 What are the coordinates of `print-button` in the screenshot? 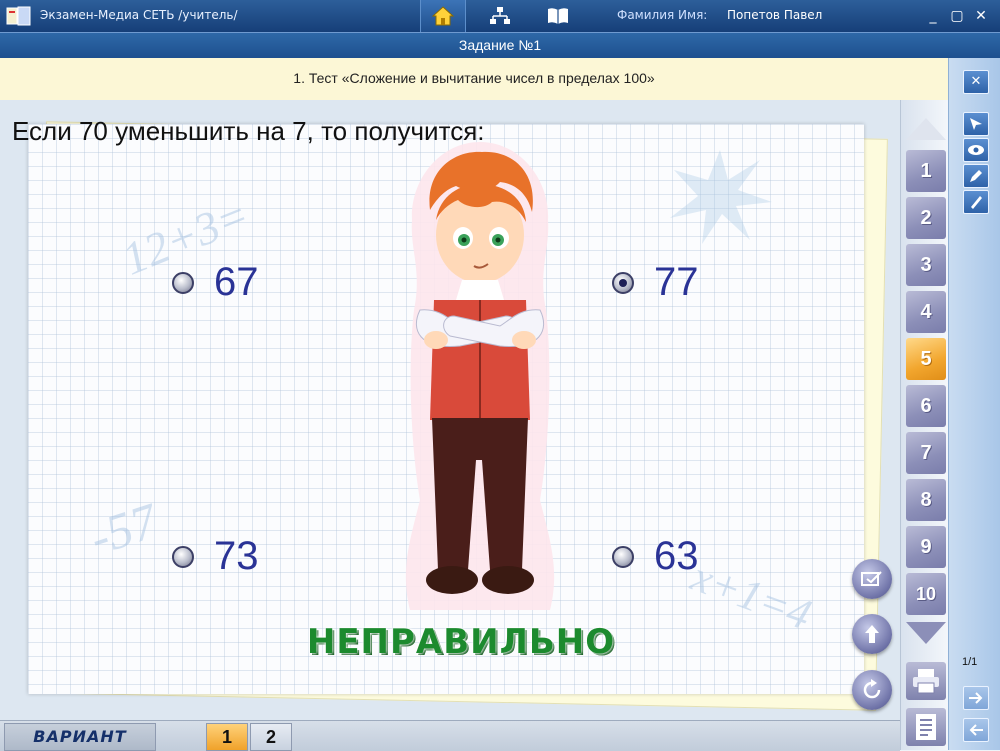 It's located at (926, 681).